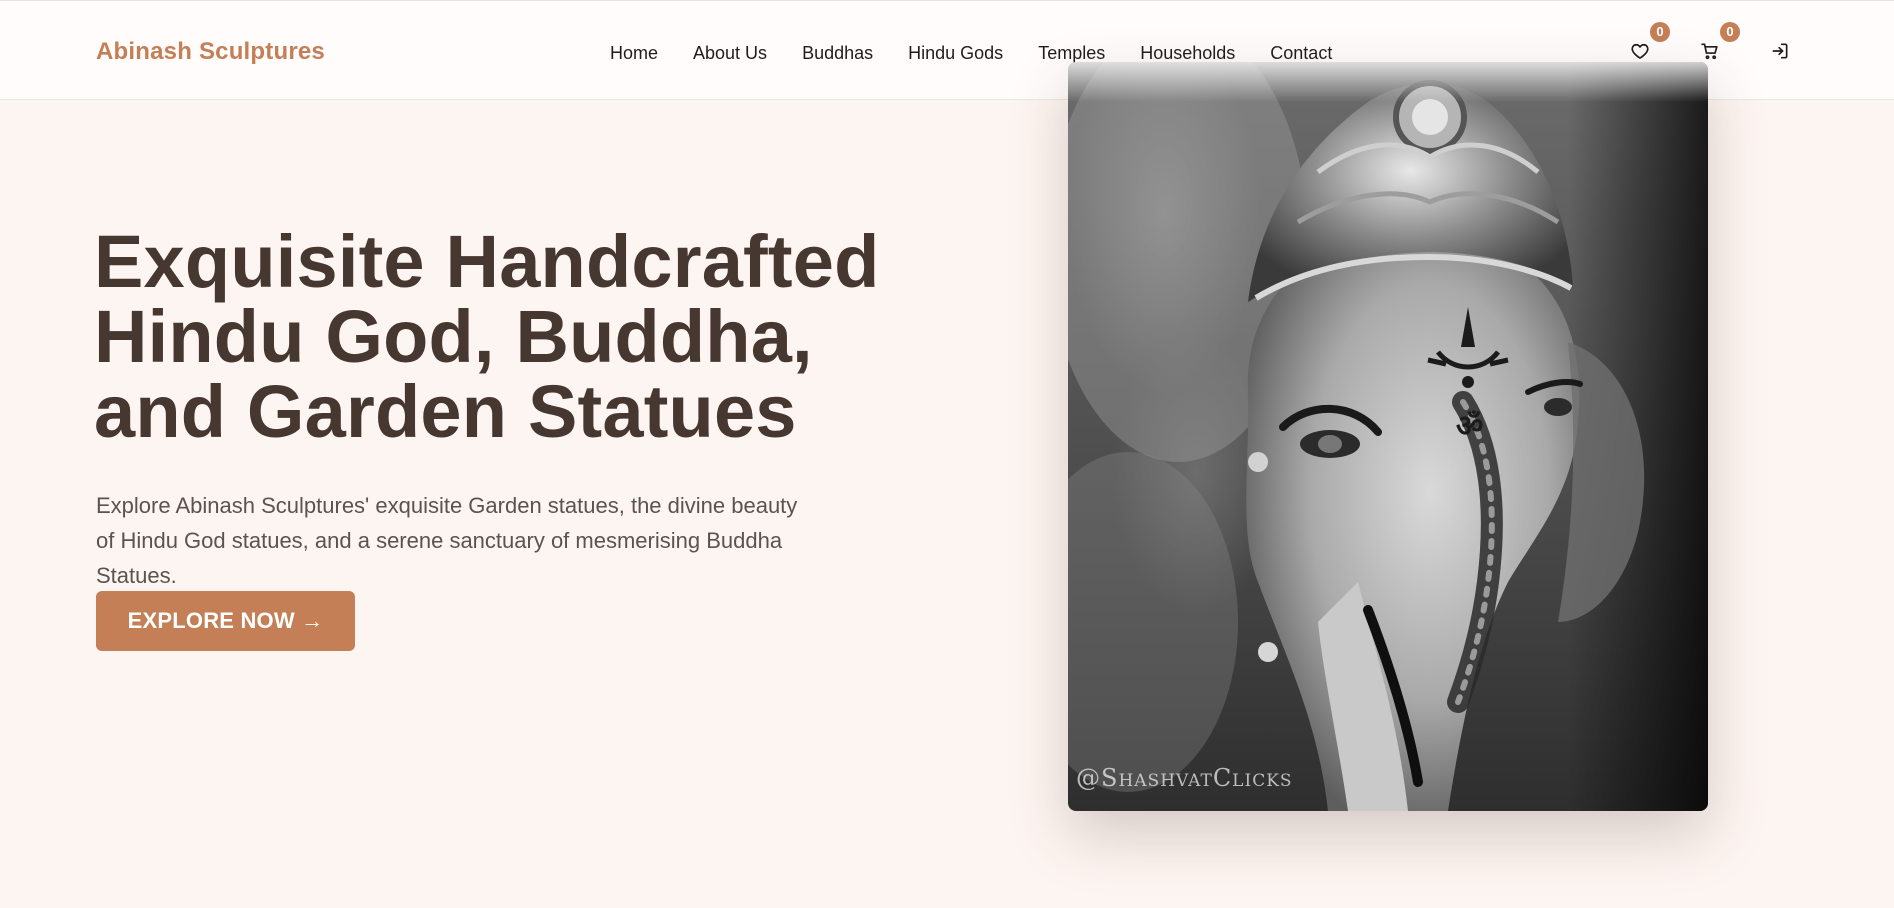 This screenshot has width=1894, height=908. What do you see at coordinates (730, 53) in the screenshot?
I see `nav-about-us: About Us` at bounding box center [730, 53].